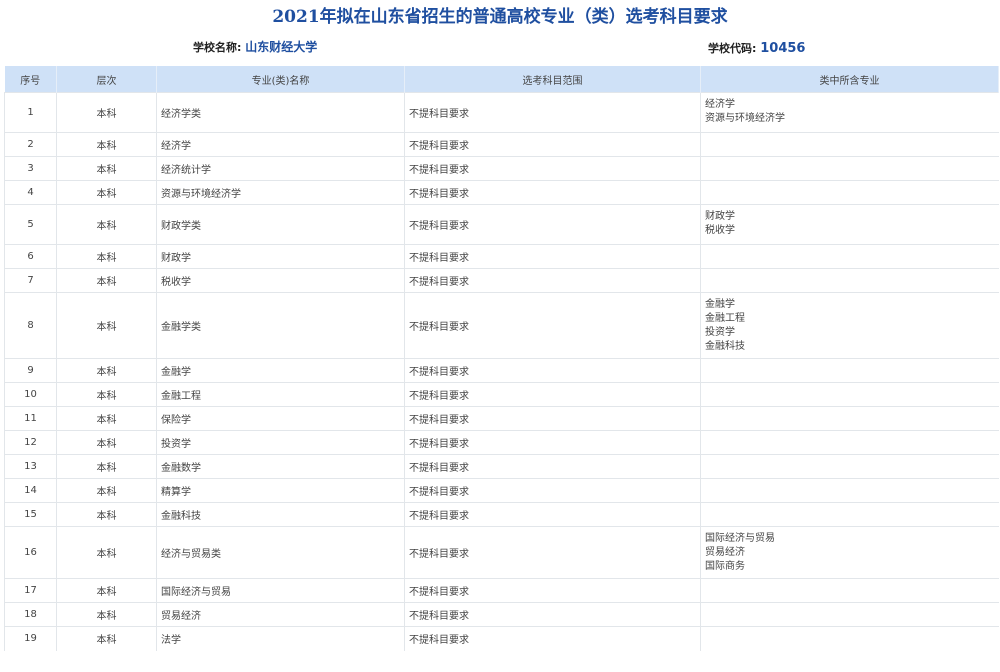  I want to click on table-row: 18 本科 贸易经济 不提科目要求, so click(501, 614).